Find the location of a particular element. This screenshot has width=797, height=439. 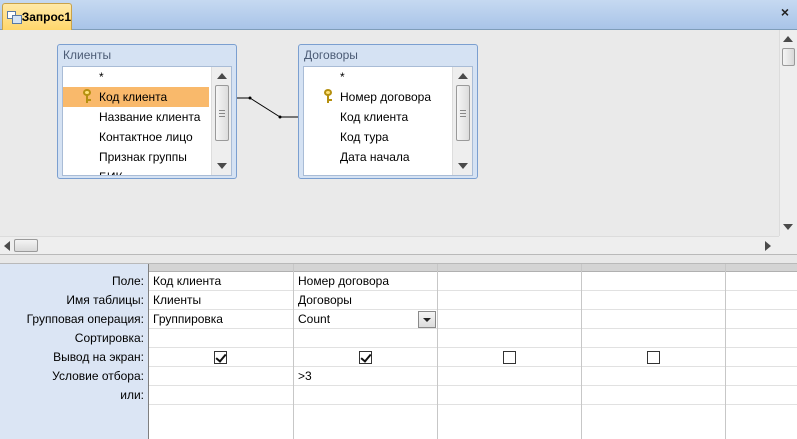

field-item: Признак группы is located at coordinates (147, 157).